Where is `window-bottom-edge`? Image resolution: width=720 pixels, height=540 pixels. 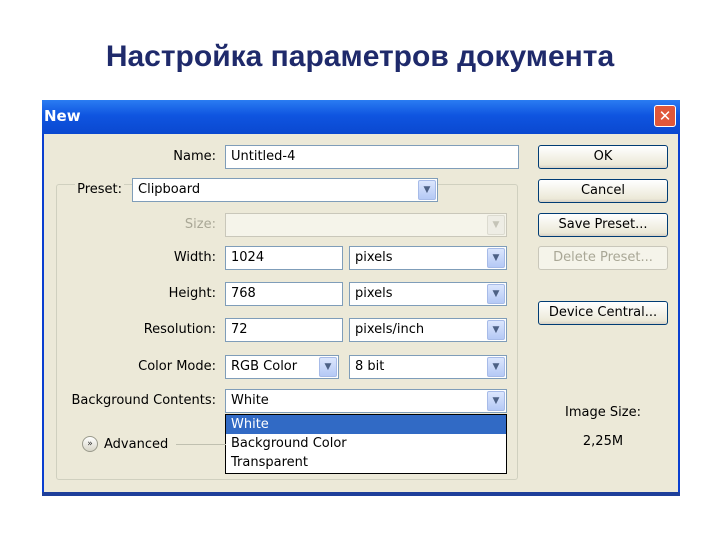 window-bottom-edge is located at coordinates (361, 494).